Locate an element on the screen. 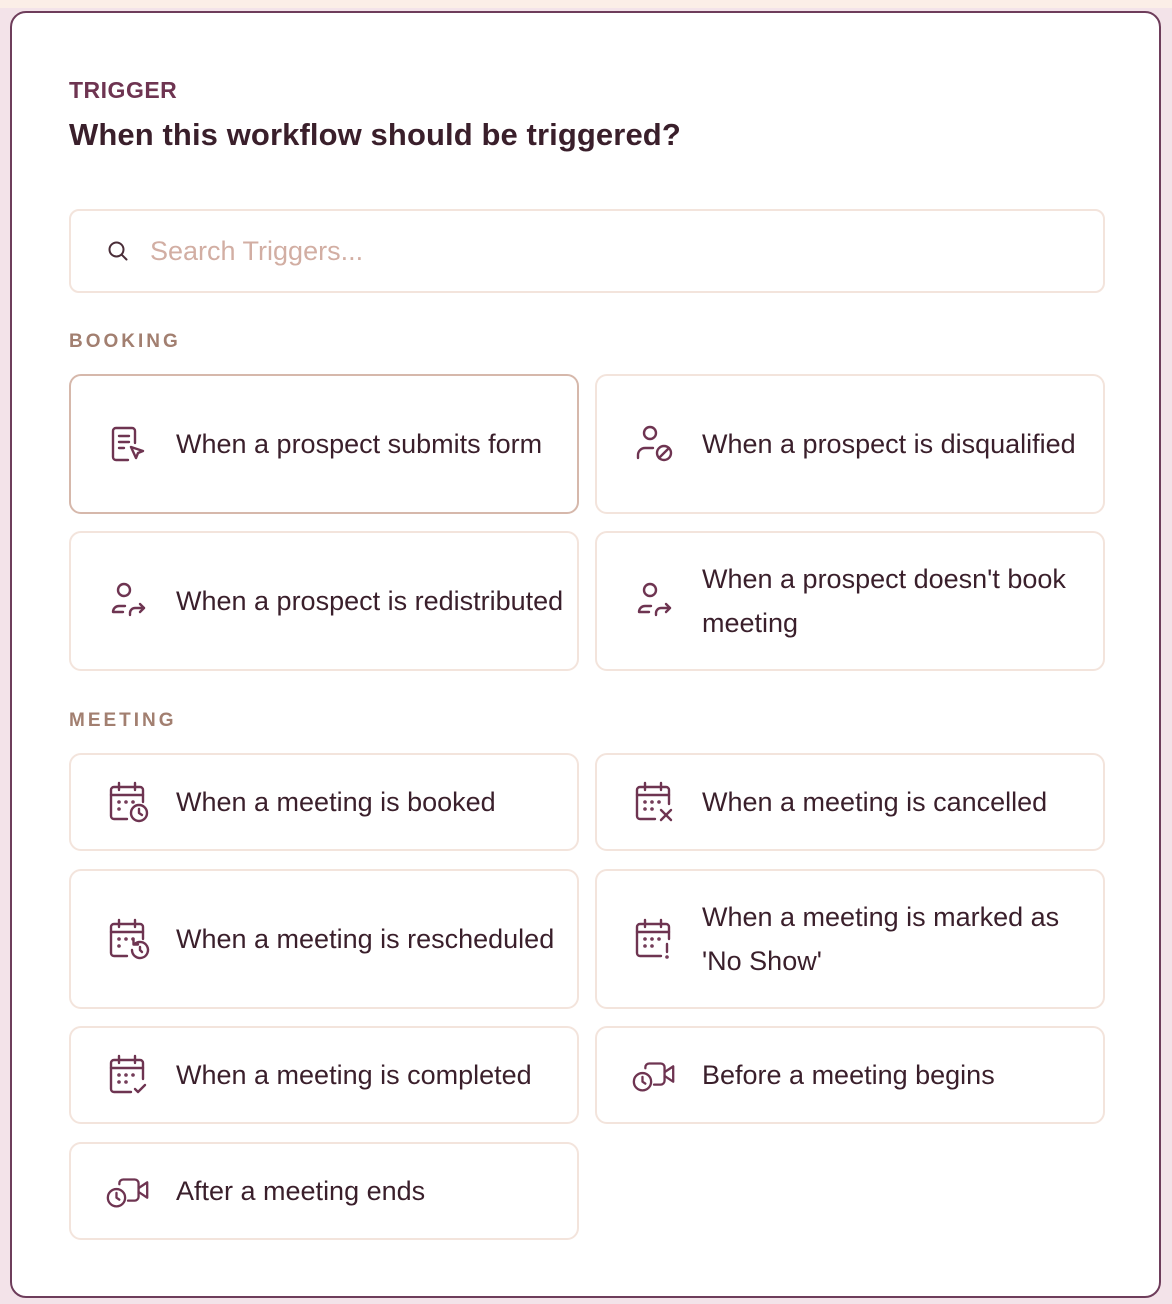  page-top-strip is located at coordinates (586, 4).